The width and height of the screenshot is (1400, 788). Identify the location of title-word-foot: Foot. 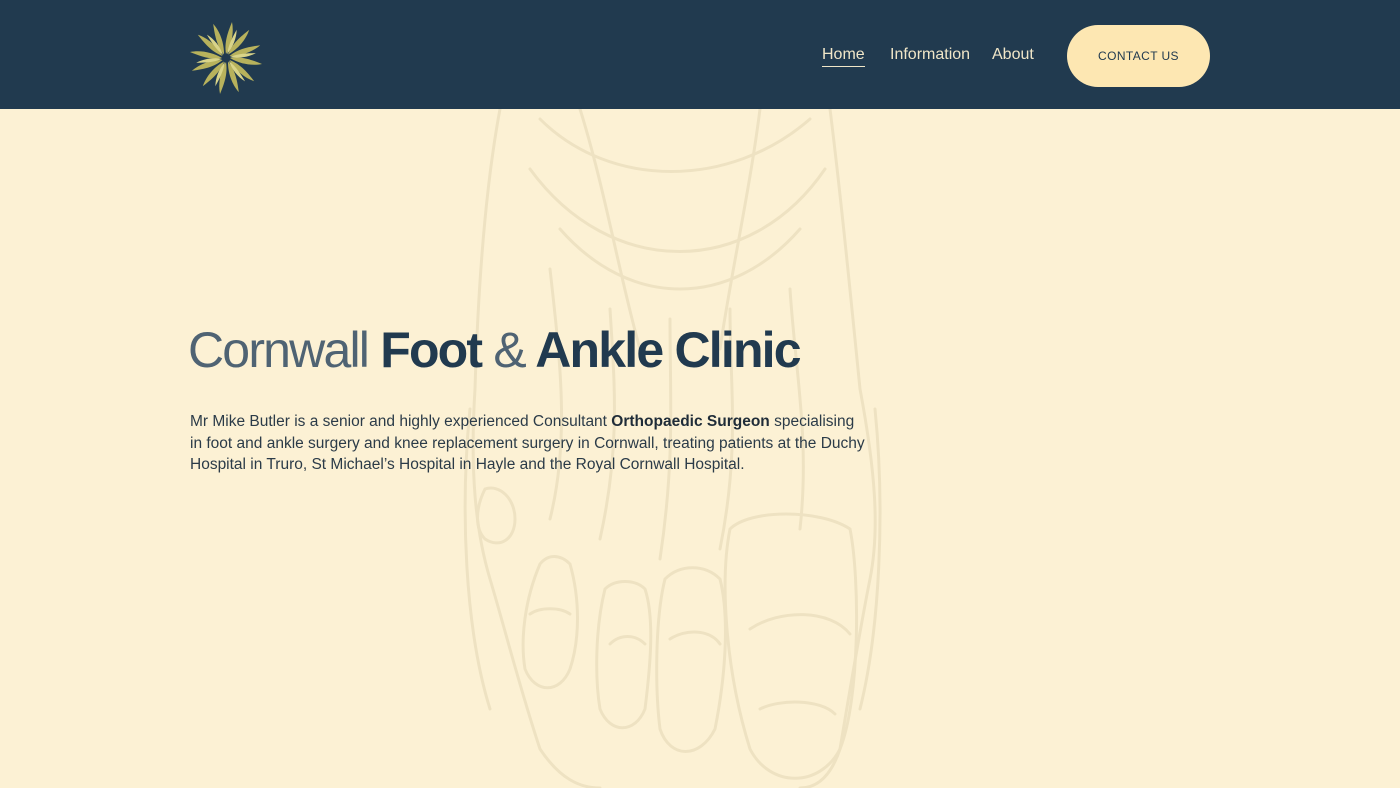
(431, 350).